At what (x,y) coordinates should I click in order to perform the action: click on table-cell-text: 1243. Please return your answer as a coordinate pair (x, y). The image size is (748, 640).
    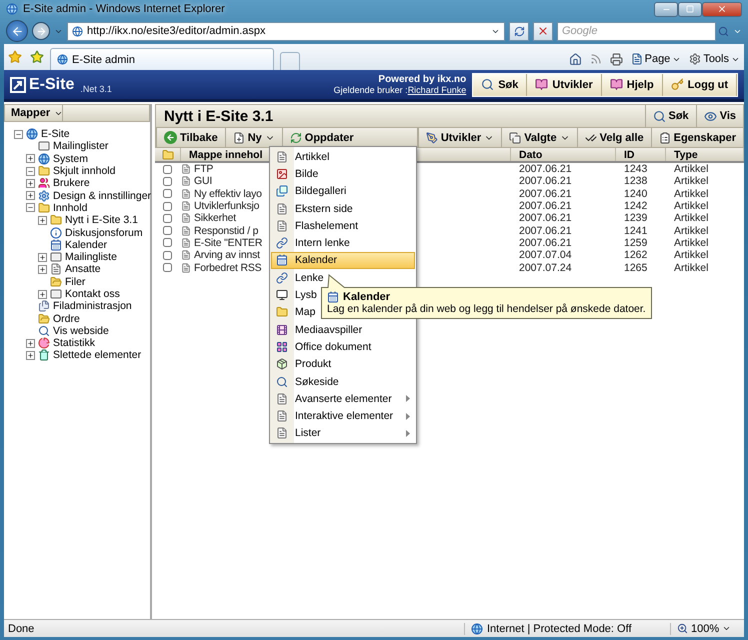
    Looking at the image, I should click on (635, 169).